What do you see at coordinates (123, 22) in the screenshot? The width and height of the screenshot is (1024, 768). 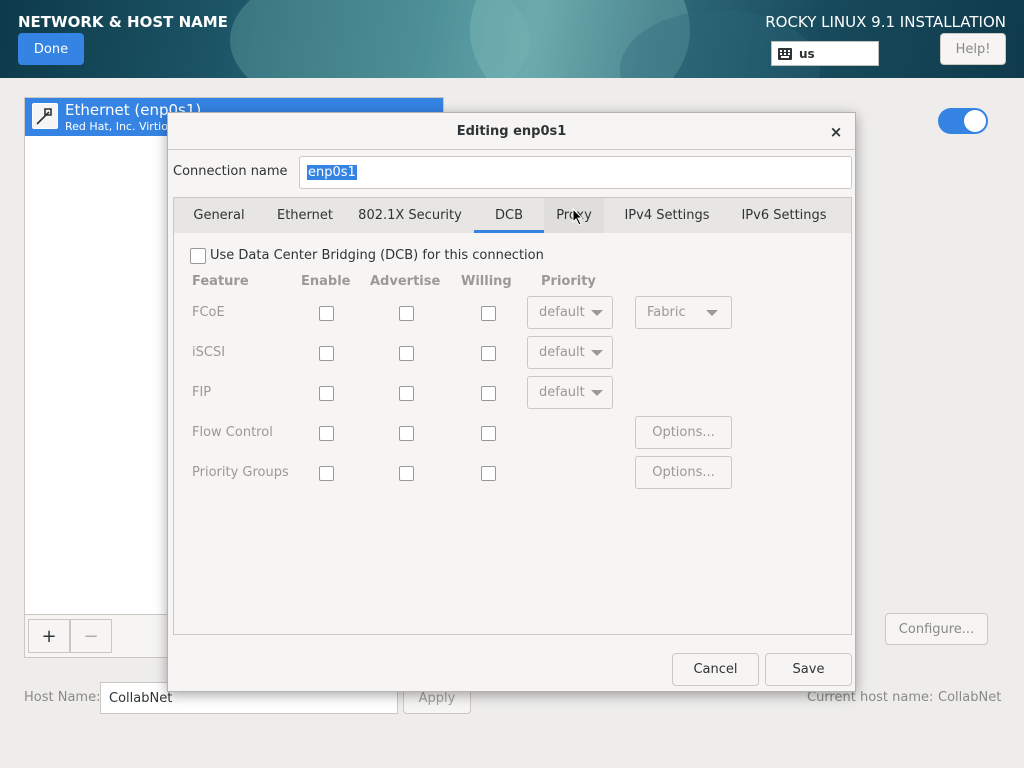 I see `page-title: NETWORK & HOST NAME` at bounding box center [123, 22].